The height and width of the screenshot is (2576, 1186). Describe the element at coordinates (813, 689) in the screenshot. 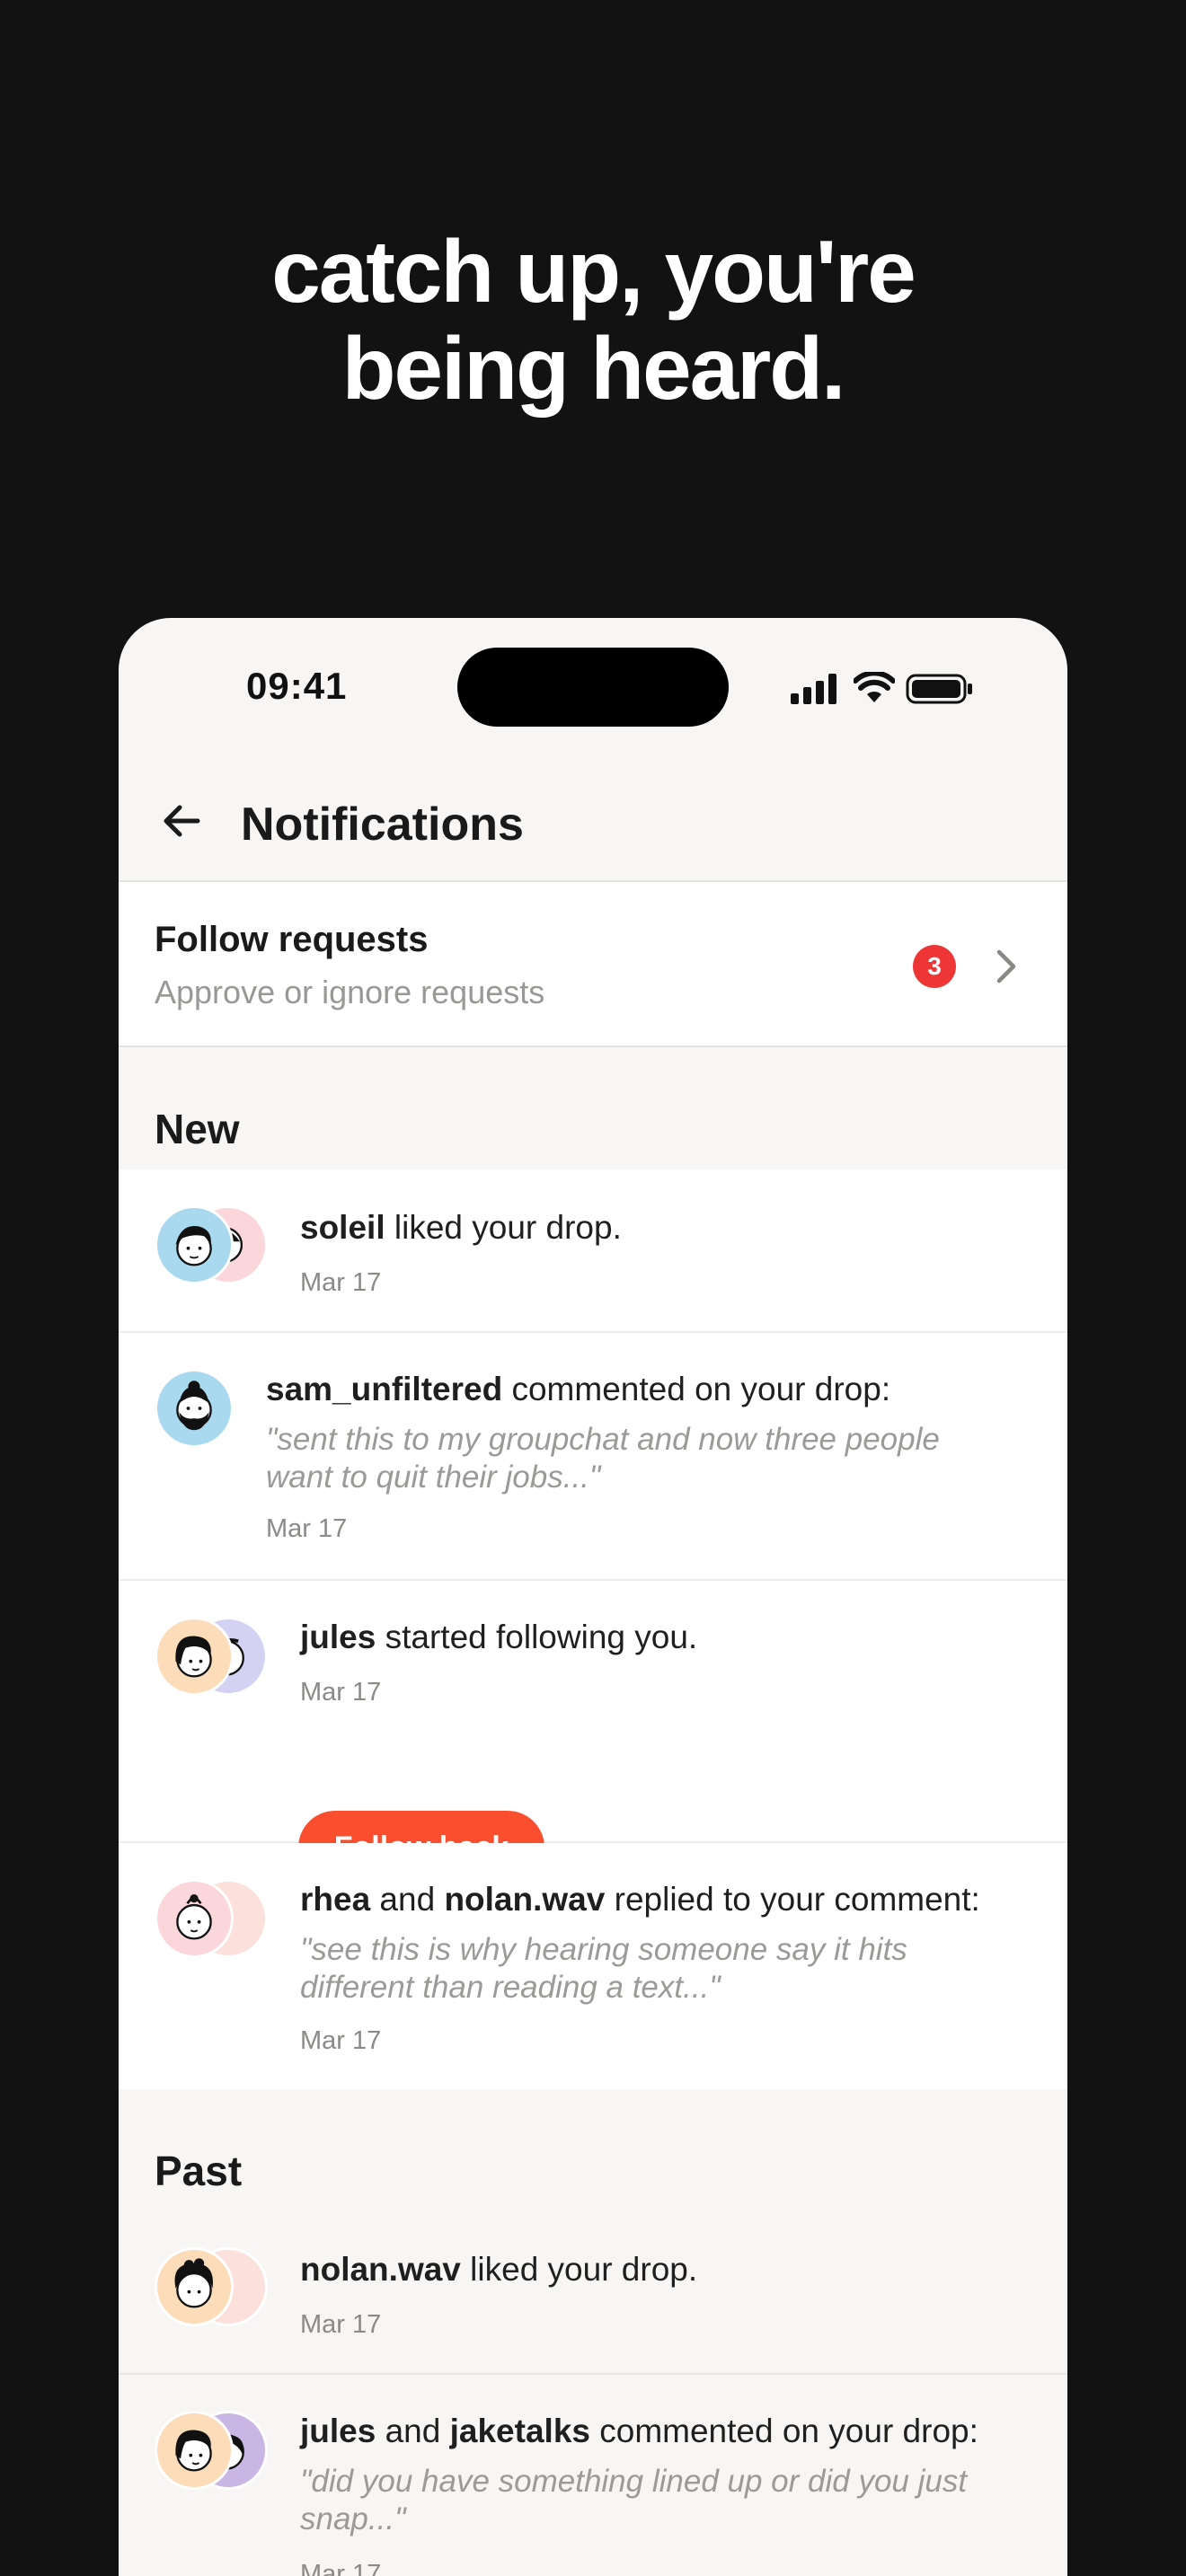

I see `cellular-signal-icon` at that location.